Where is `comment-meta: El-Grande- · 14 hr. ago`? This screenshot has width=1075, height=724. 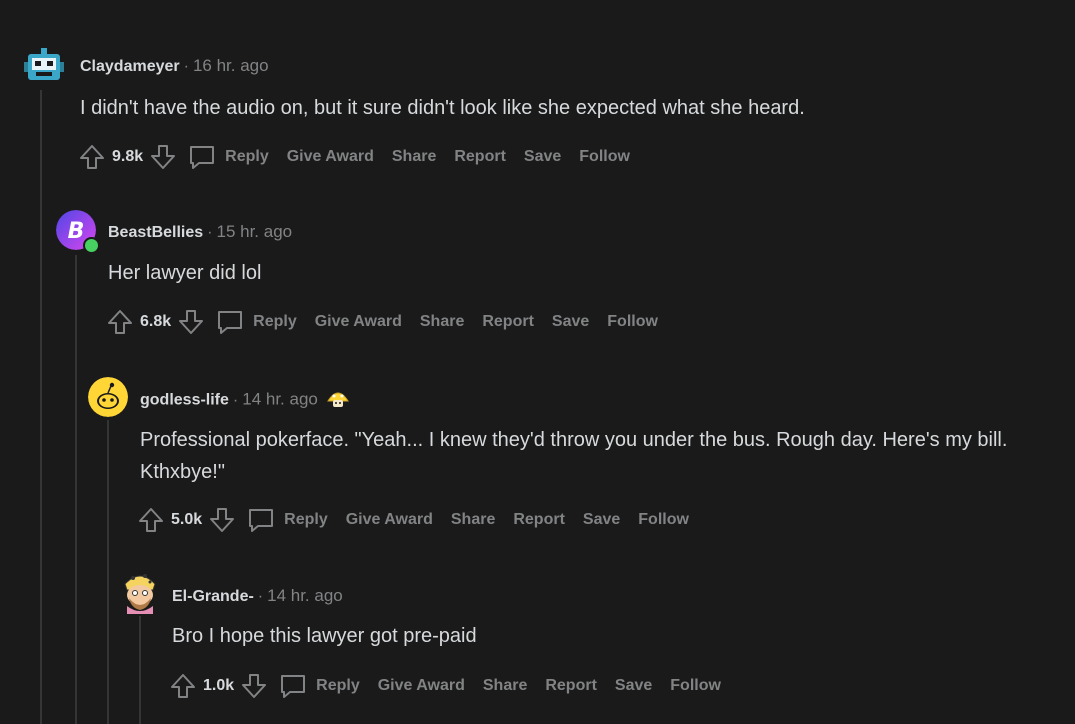
comment-meta: El-Grande- · 14 hr. ago is located at coordinates (257, 596).